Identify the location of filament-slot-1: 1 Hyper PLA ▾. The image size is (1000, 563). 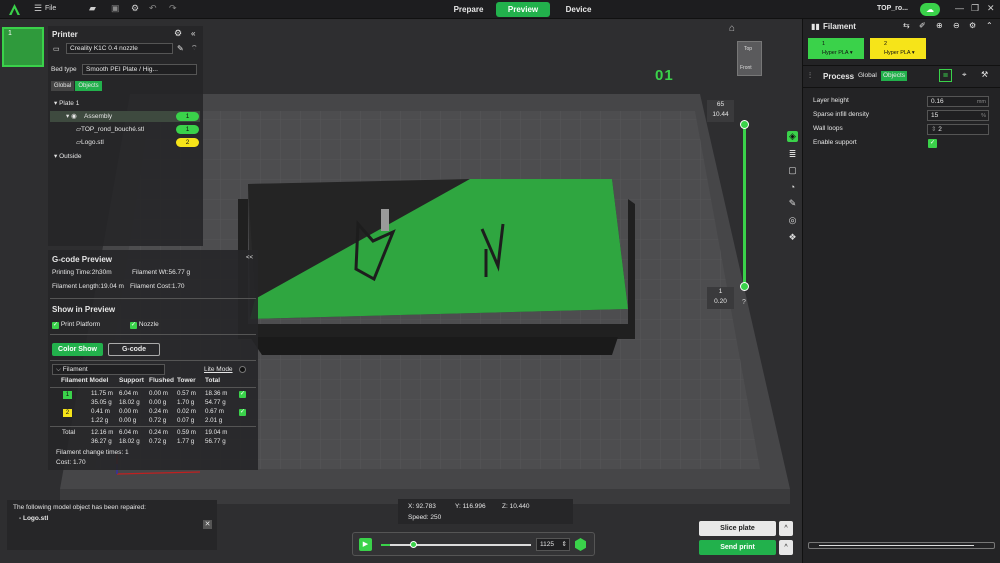
(836, 48).